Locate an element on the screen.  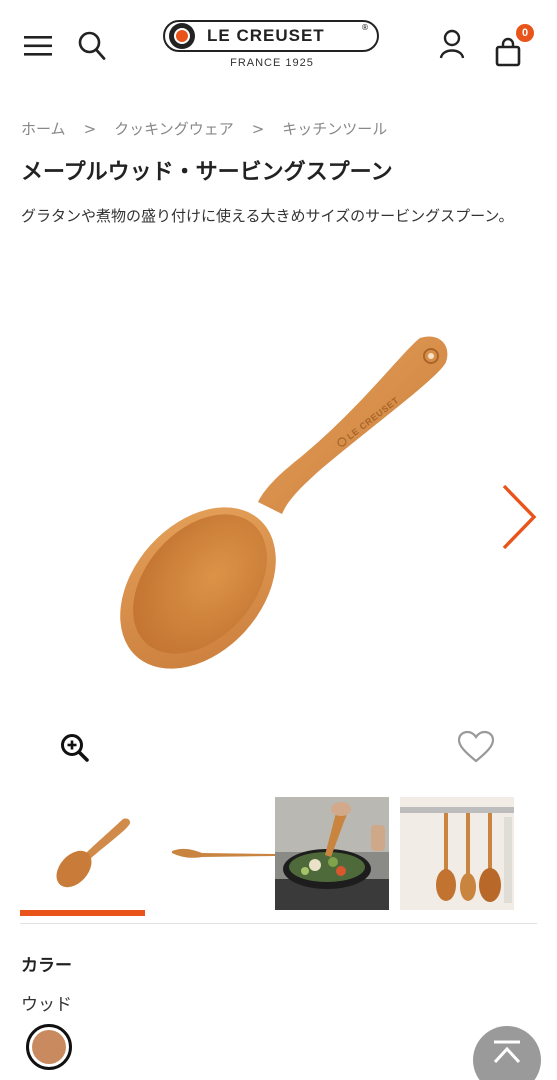
brand-logo: LE CREUSET ® FRANCE 1925 is located at coordinates (272, 46).